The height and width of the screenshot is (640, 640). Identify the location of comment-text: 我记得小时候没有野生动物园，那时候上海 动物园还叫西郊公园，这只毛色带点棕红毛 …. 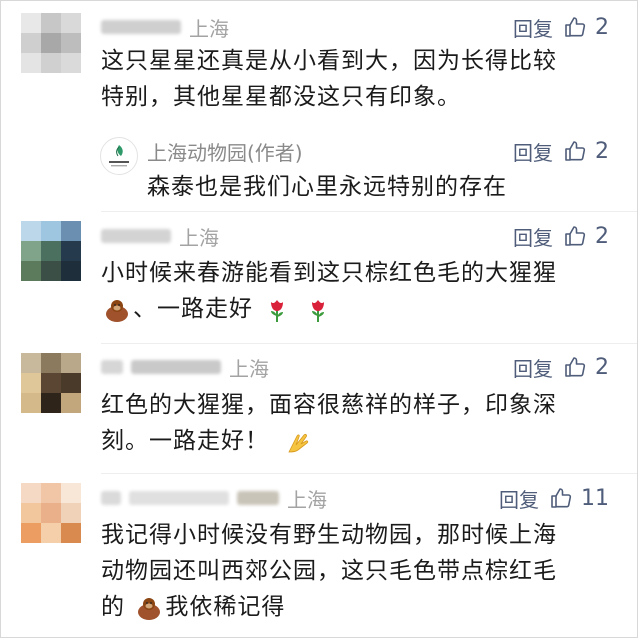
(361, 571).